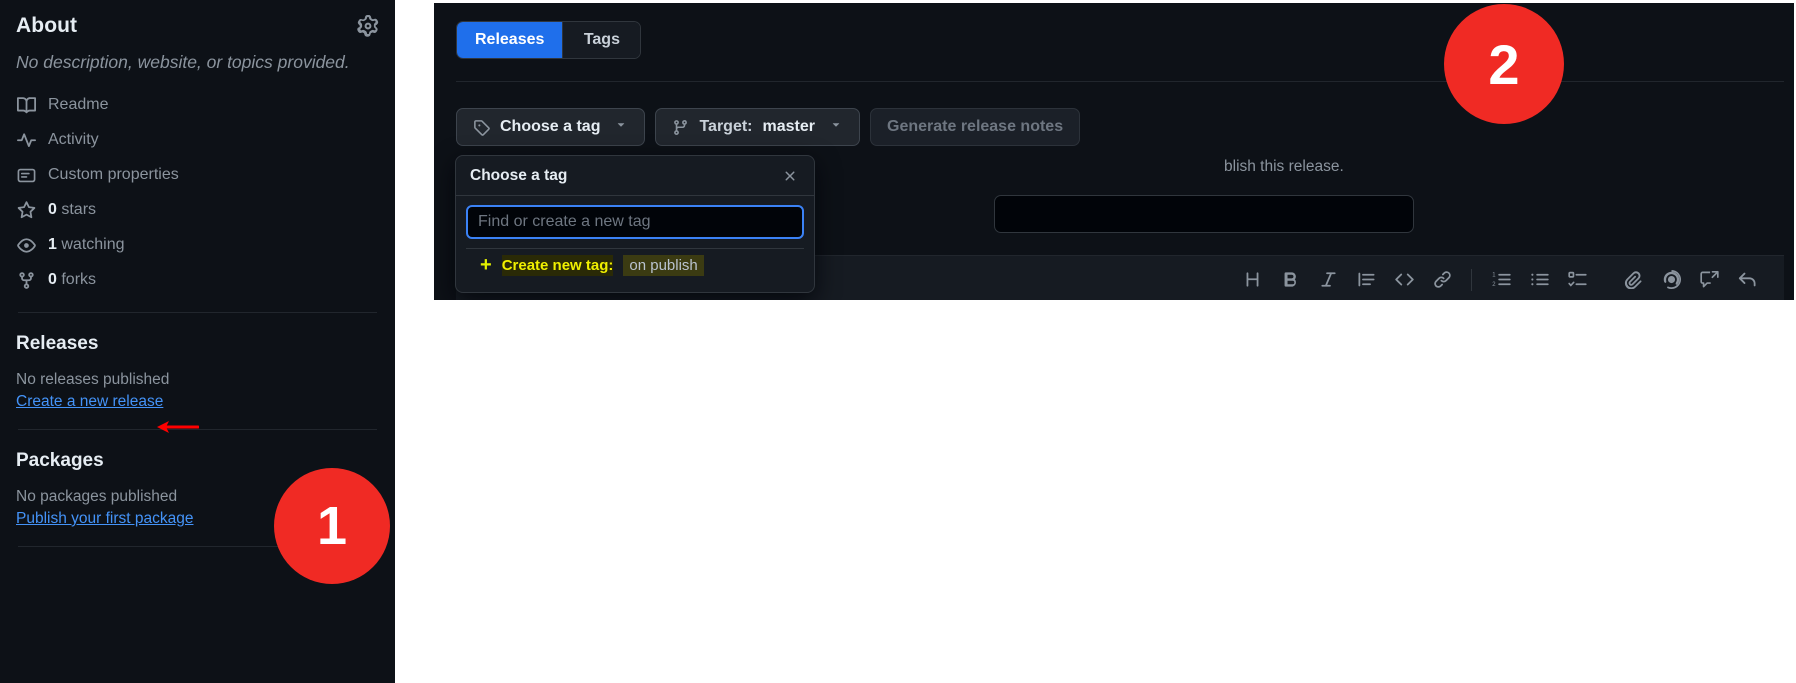  Describe the element at coordinates (481, 127) in the screenshot. I see `tag-icon` at that location.